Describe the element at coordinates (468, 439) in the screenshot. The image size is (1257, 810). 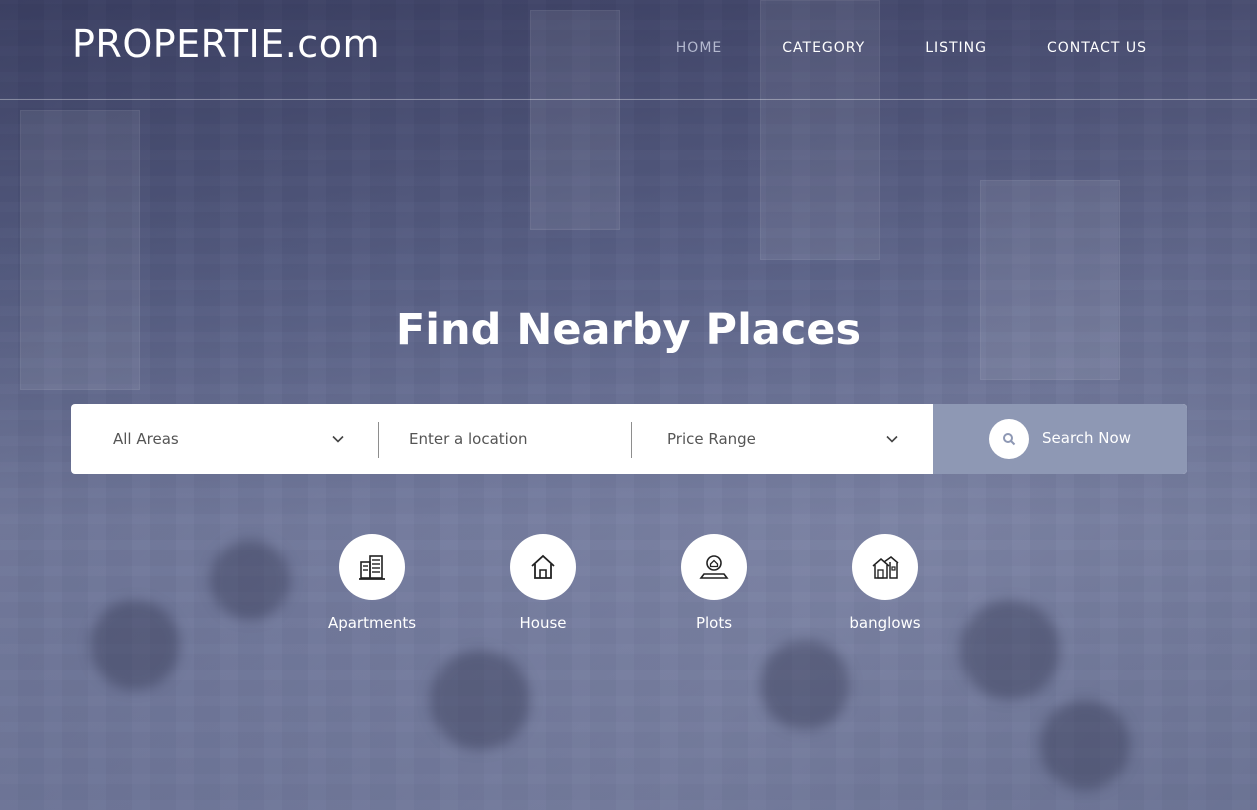
I see `location-input-placeholder: Enter a location` at that location.